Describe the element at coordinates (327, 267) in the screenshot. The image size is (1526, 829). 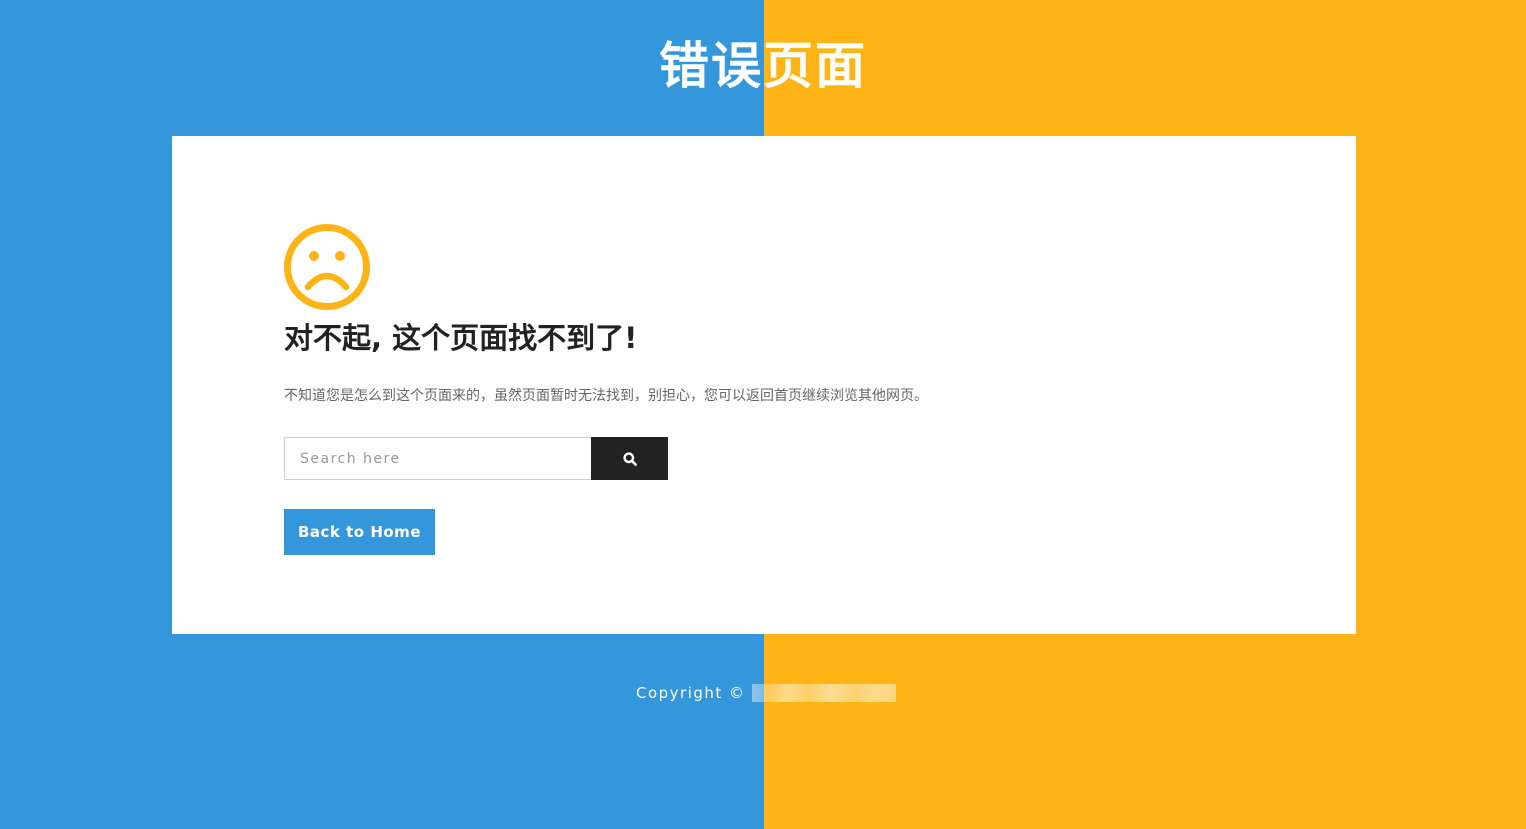
I see `sad-face-icon` at that location.